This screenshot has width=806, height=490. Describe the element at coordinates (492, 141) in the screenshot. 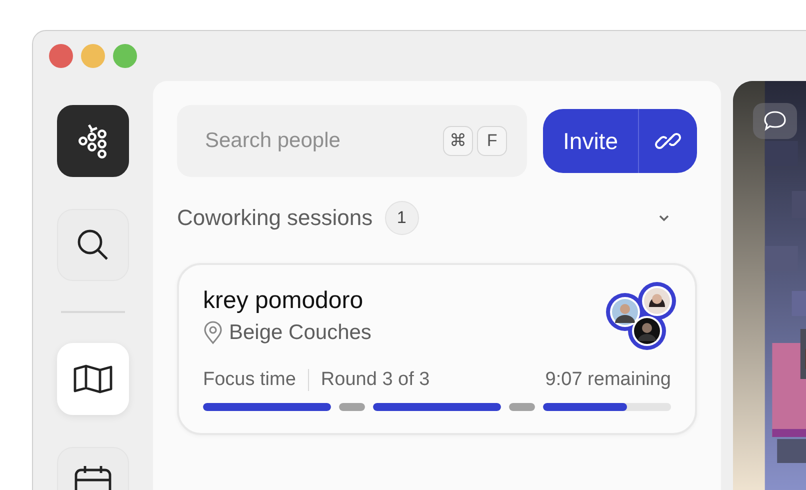

I see `shortcut-key: F` at that location.